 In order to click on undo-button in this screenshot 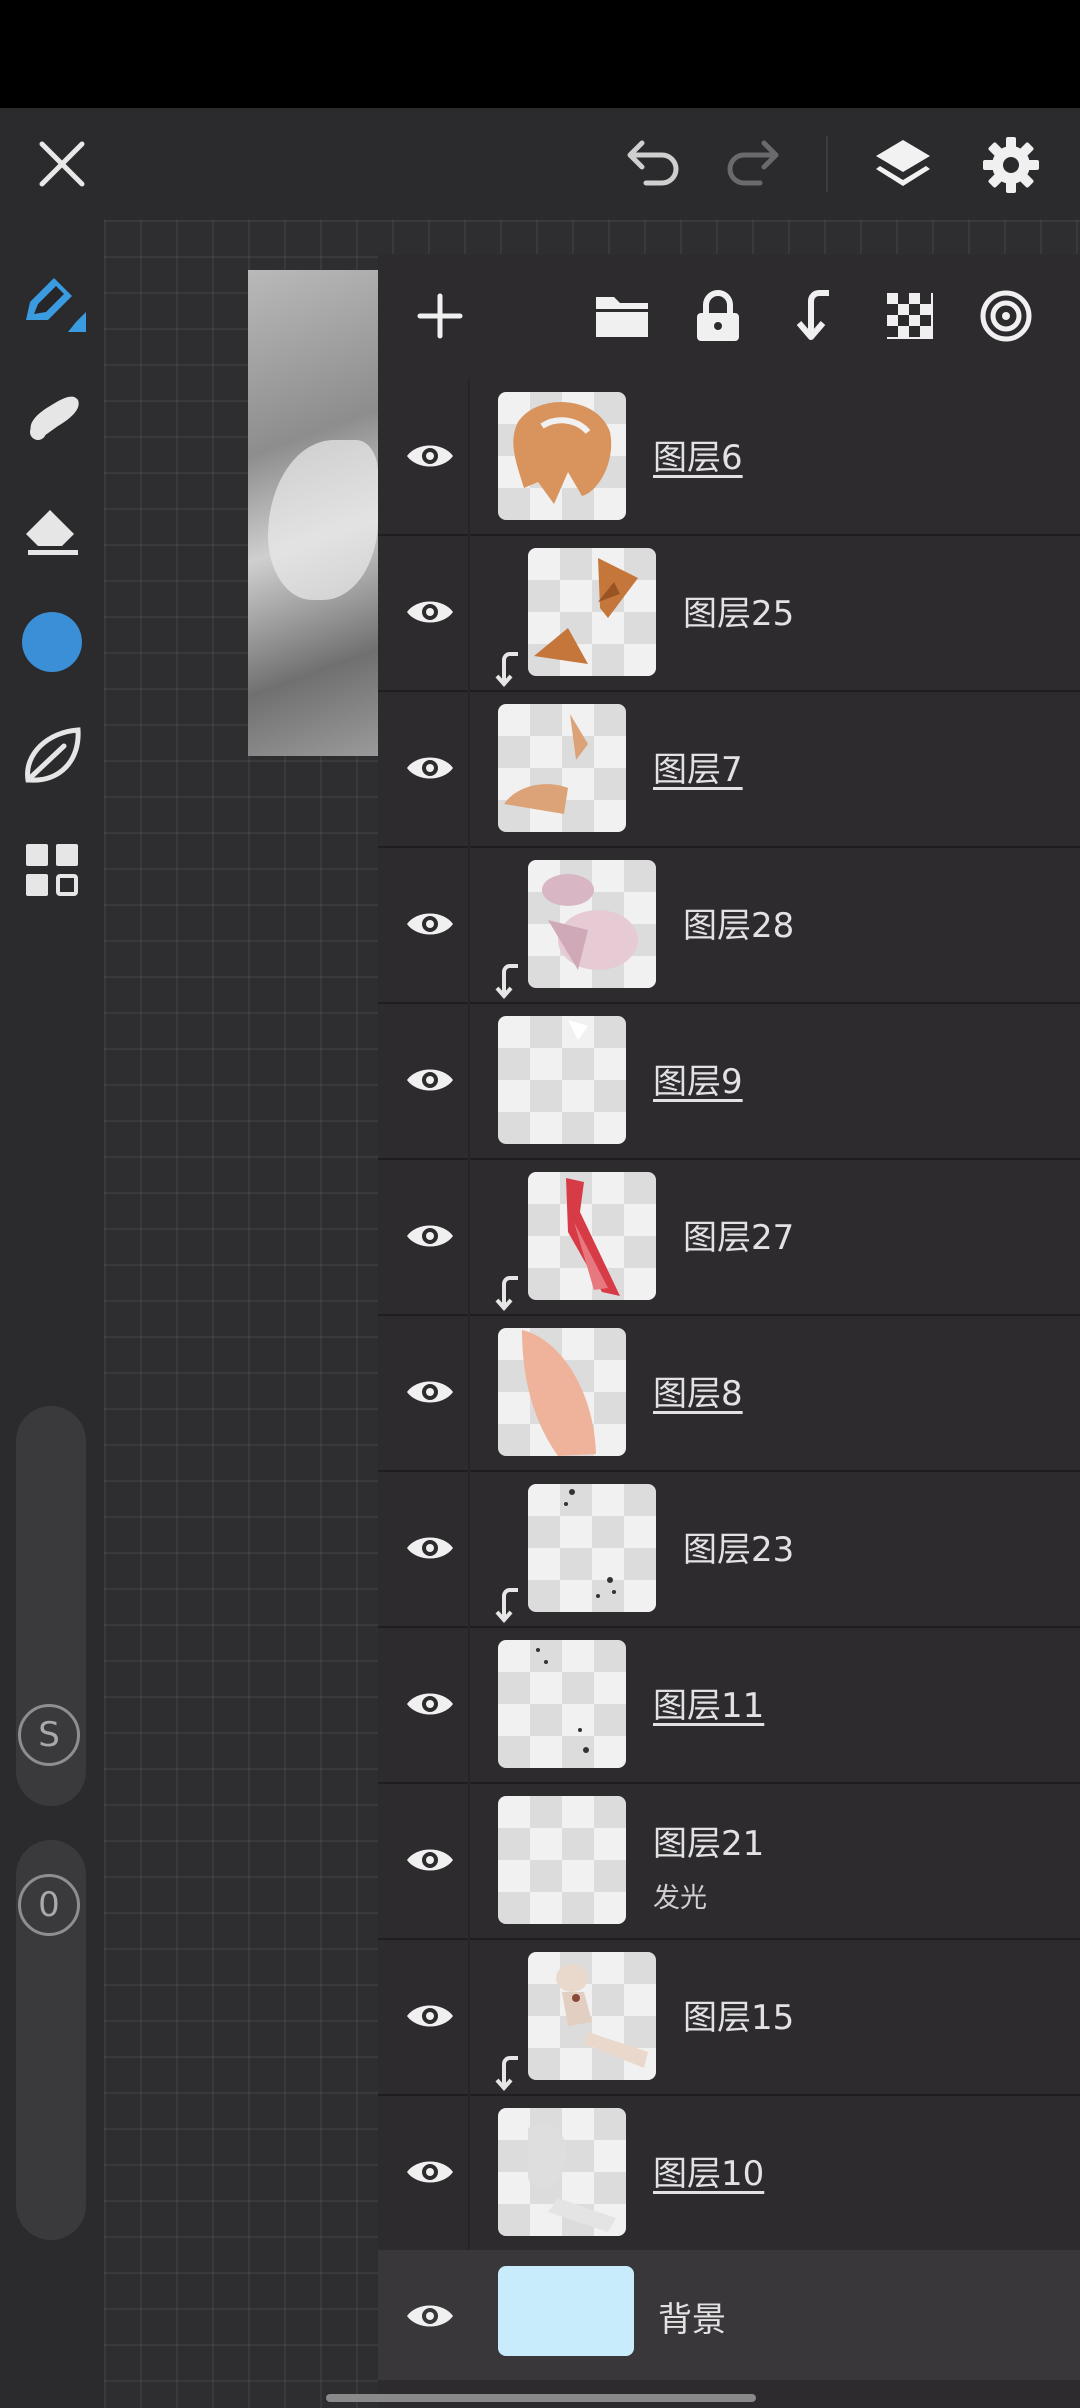, I will do `click(654, 164)`.